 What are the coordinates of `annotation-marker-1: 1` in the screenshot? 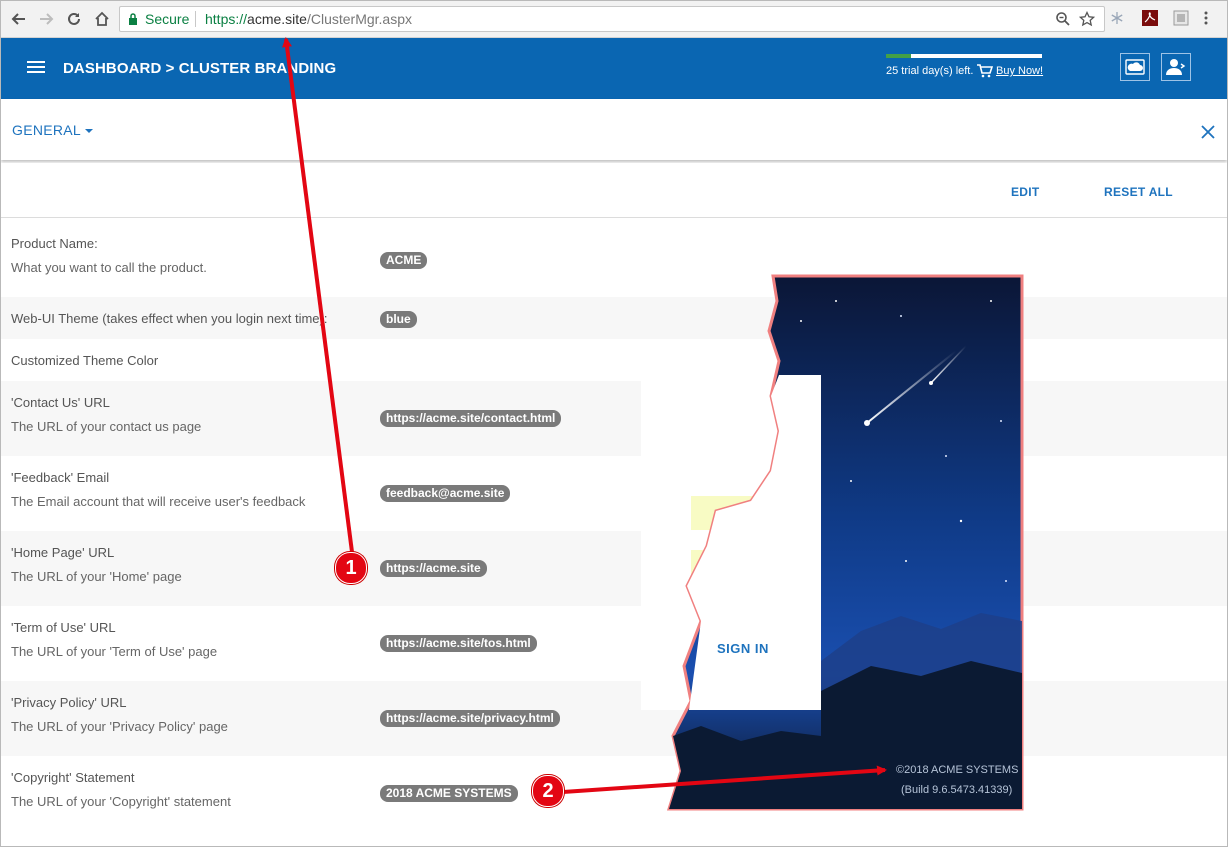 It's located at (351, 568).